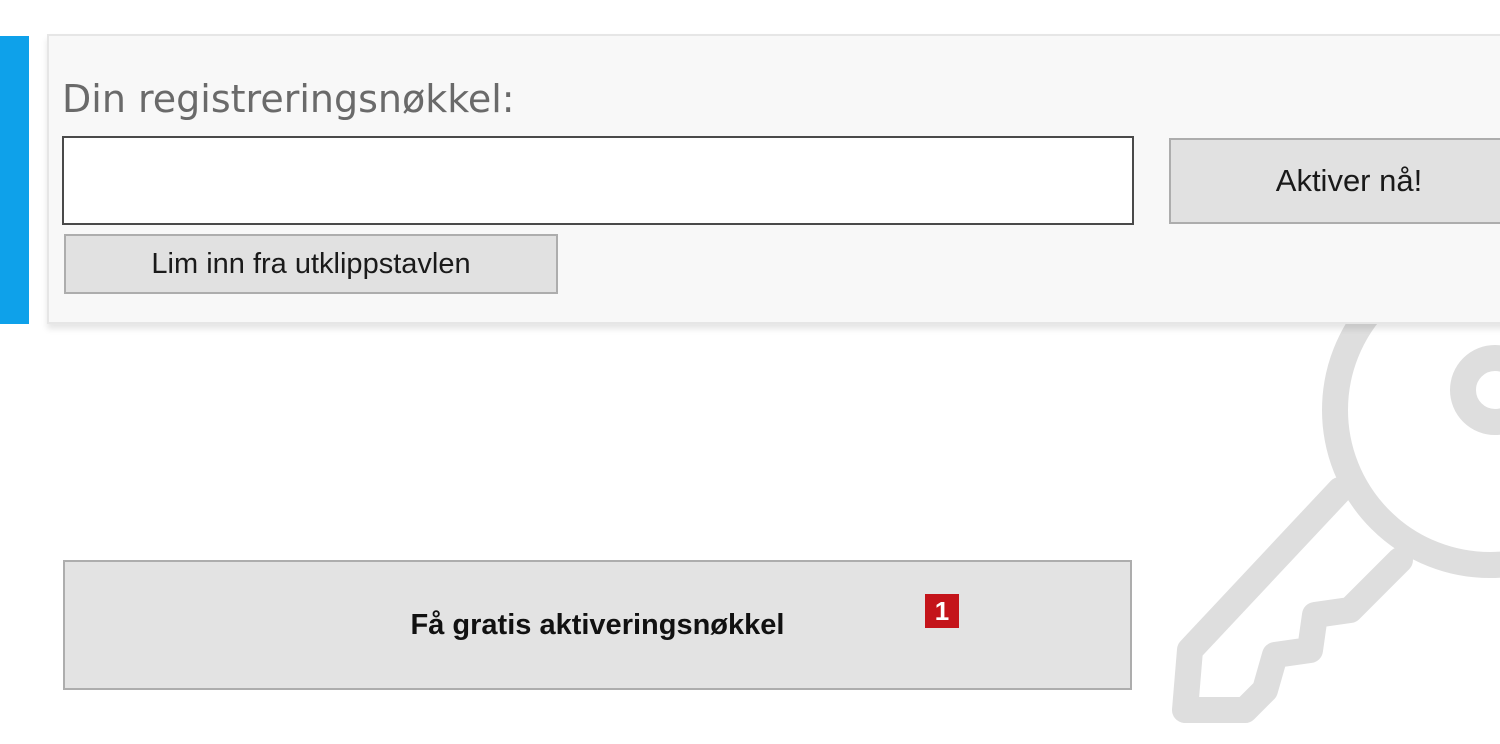 The image size is (1500, 744). What do you see at coordinates (1334, 181) in the screenshot?
I see `activate-now-button: Aktiver nå!` at bounding box center [1334, 181].